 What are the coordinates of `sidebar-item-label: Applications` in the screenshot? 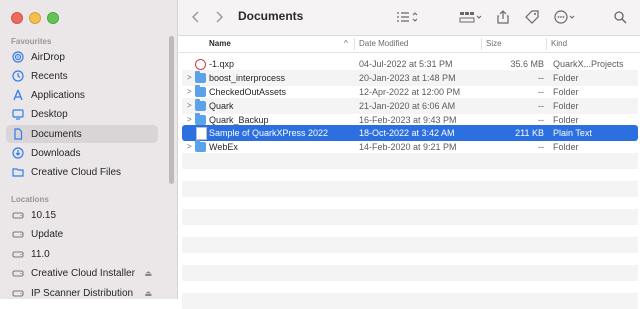 It's located at (58, 95).